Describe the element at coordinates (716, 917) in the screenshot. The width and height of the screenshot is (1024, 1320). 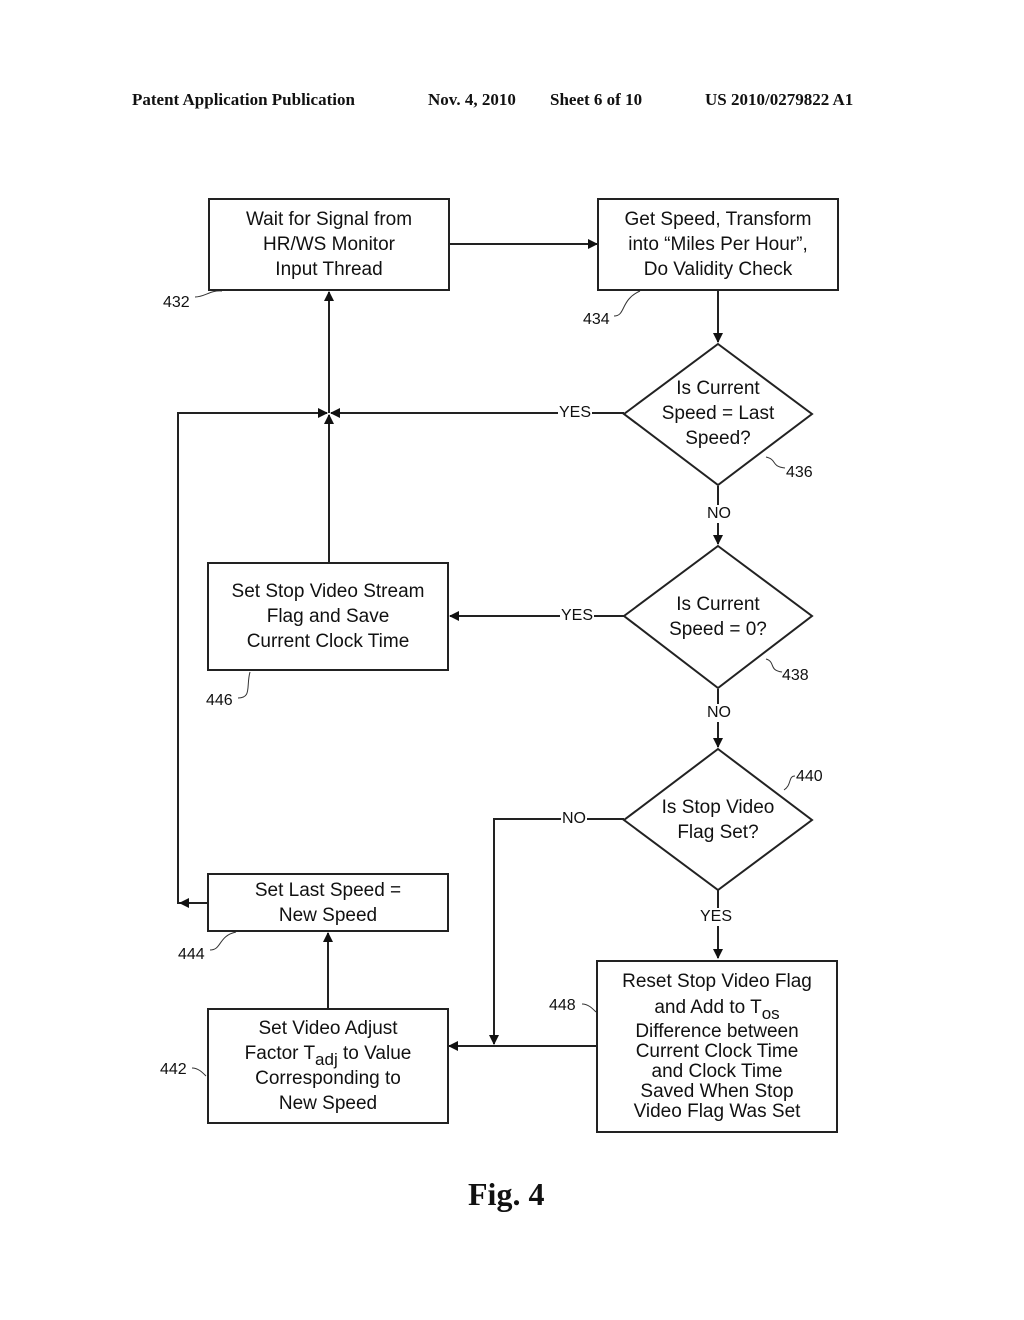
I see `edge-label-440-yes: YES` at that location.